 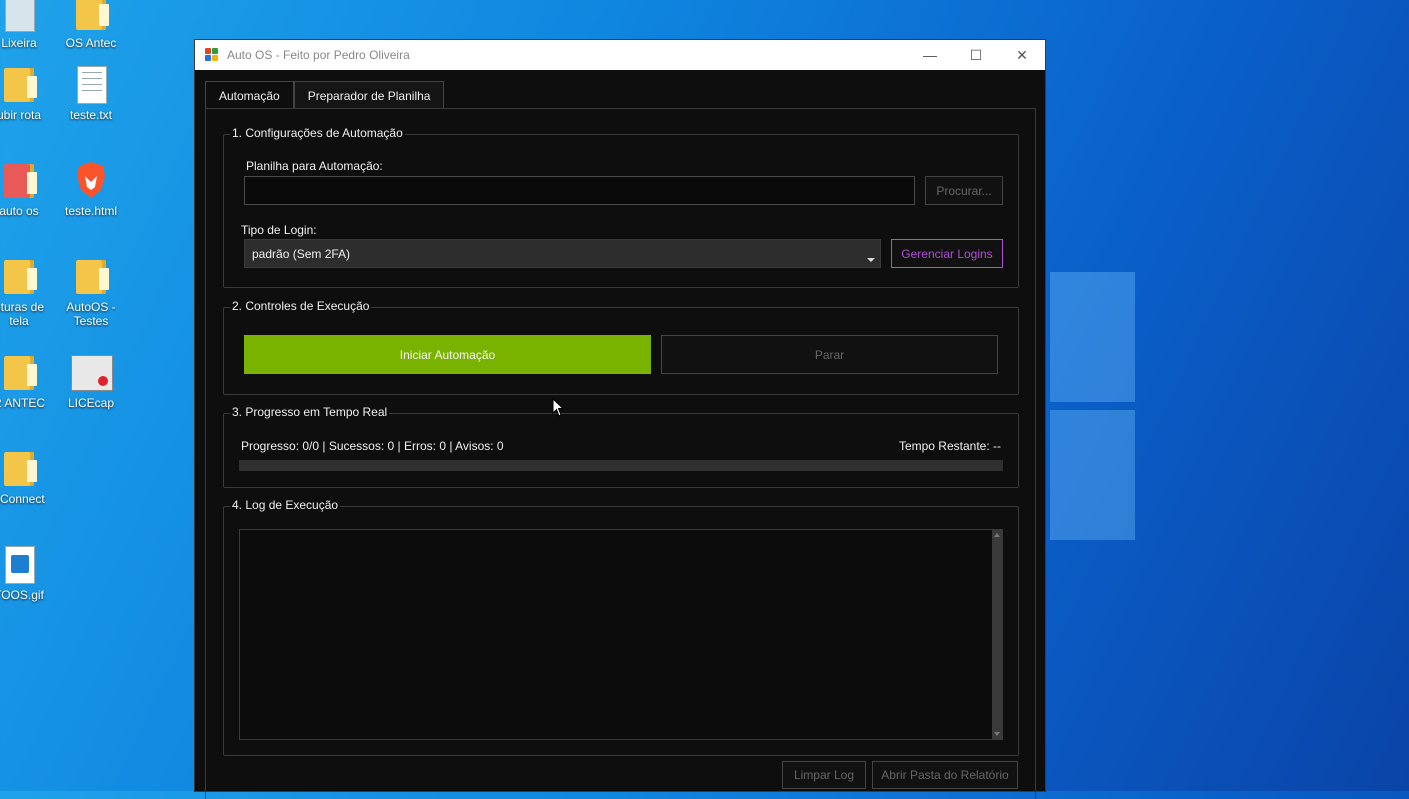 What do you see at coordinates (997, 634) in the screenshot?
I see `log-scrollbar` at bounding box center [997, 634].